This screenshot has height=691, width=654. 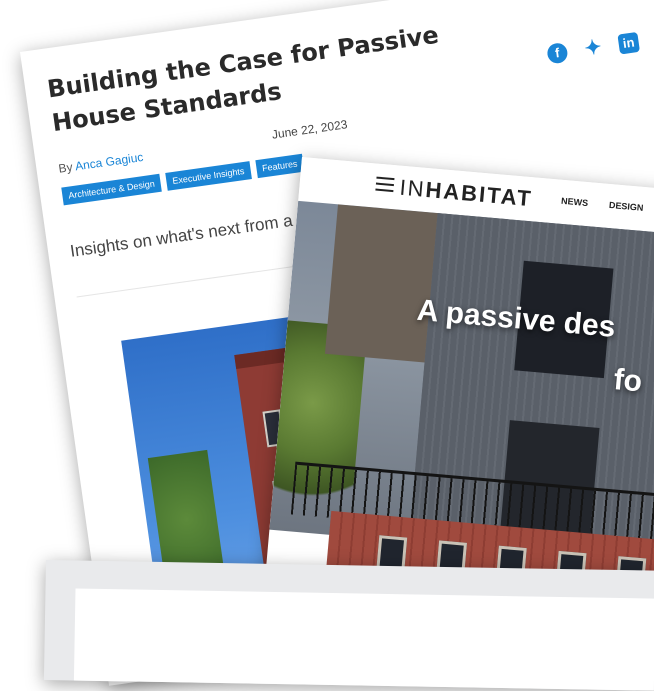 What do you see at coordinates (412, 188) in the screenshot?
I see `logo-light: IN` at bounding box center [412, 188].